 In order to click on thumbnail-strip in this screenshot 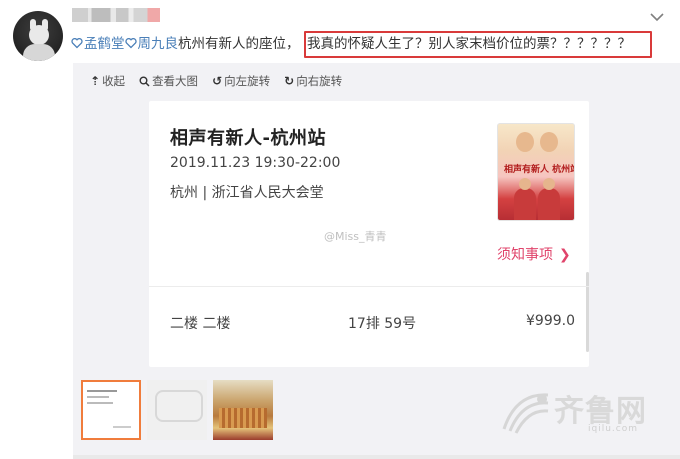, I will do `click(177, 410)`.